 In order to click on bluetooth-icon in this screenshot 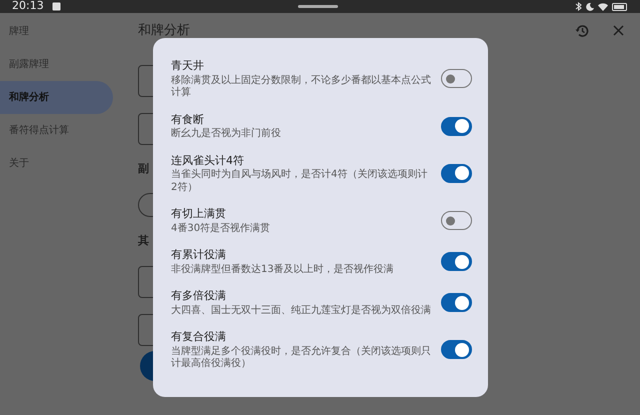, I will do `click(578, 6)`.